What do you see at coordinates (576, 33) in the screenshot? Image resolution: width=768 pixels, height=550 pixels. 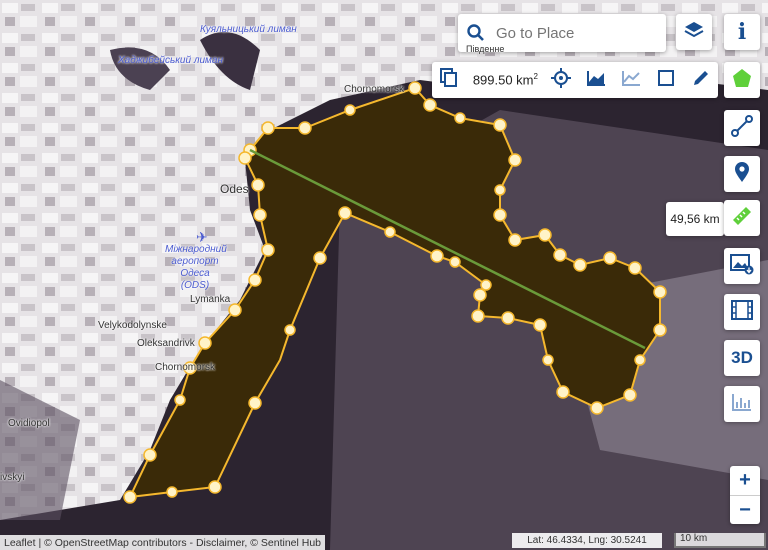 I see `search-input` at bounding box center [576, 33].